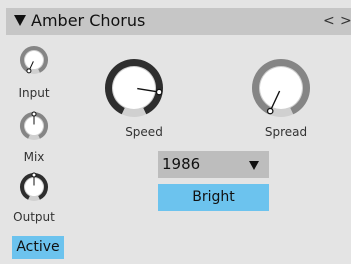 This screenshot has width=351, height=264. I want to click on spread-knob-indicator, so click(270, 111).